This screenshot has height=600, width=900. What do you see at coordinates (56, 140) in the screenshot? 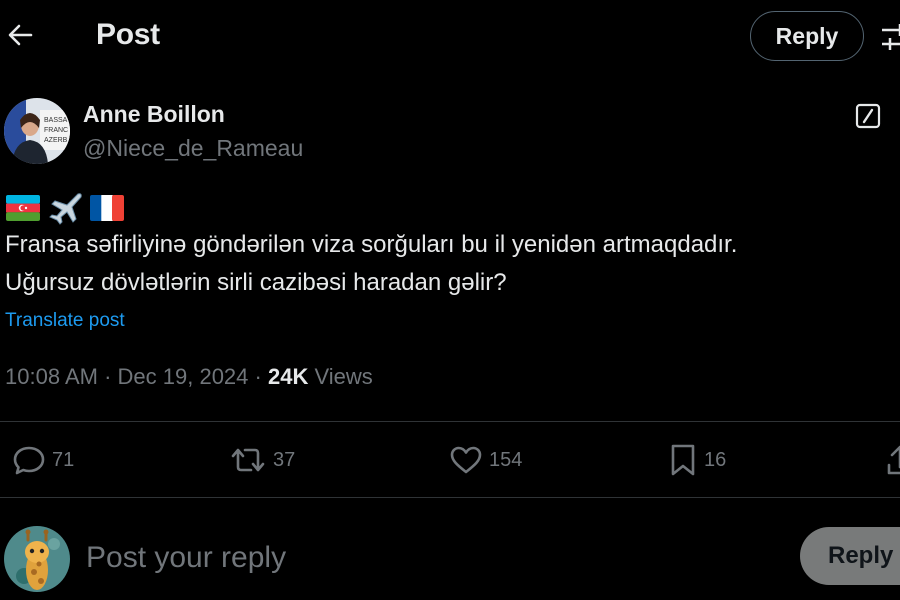
I see `svg-text: AZERB` at bounding box center [56, 140].